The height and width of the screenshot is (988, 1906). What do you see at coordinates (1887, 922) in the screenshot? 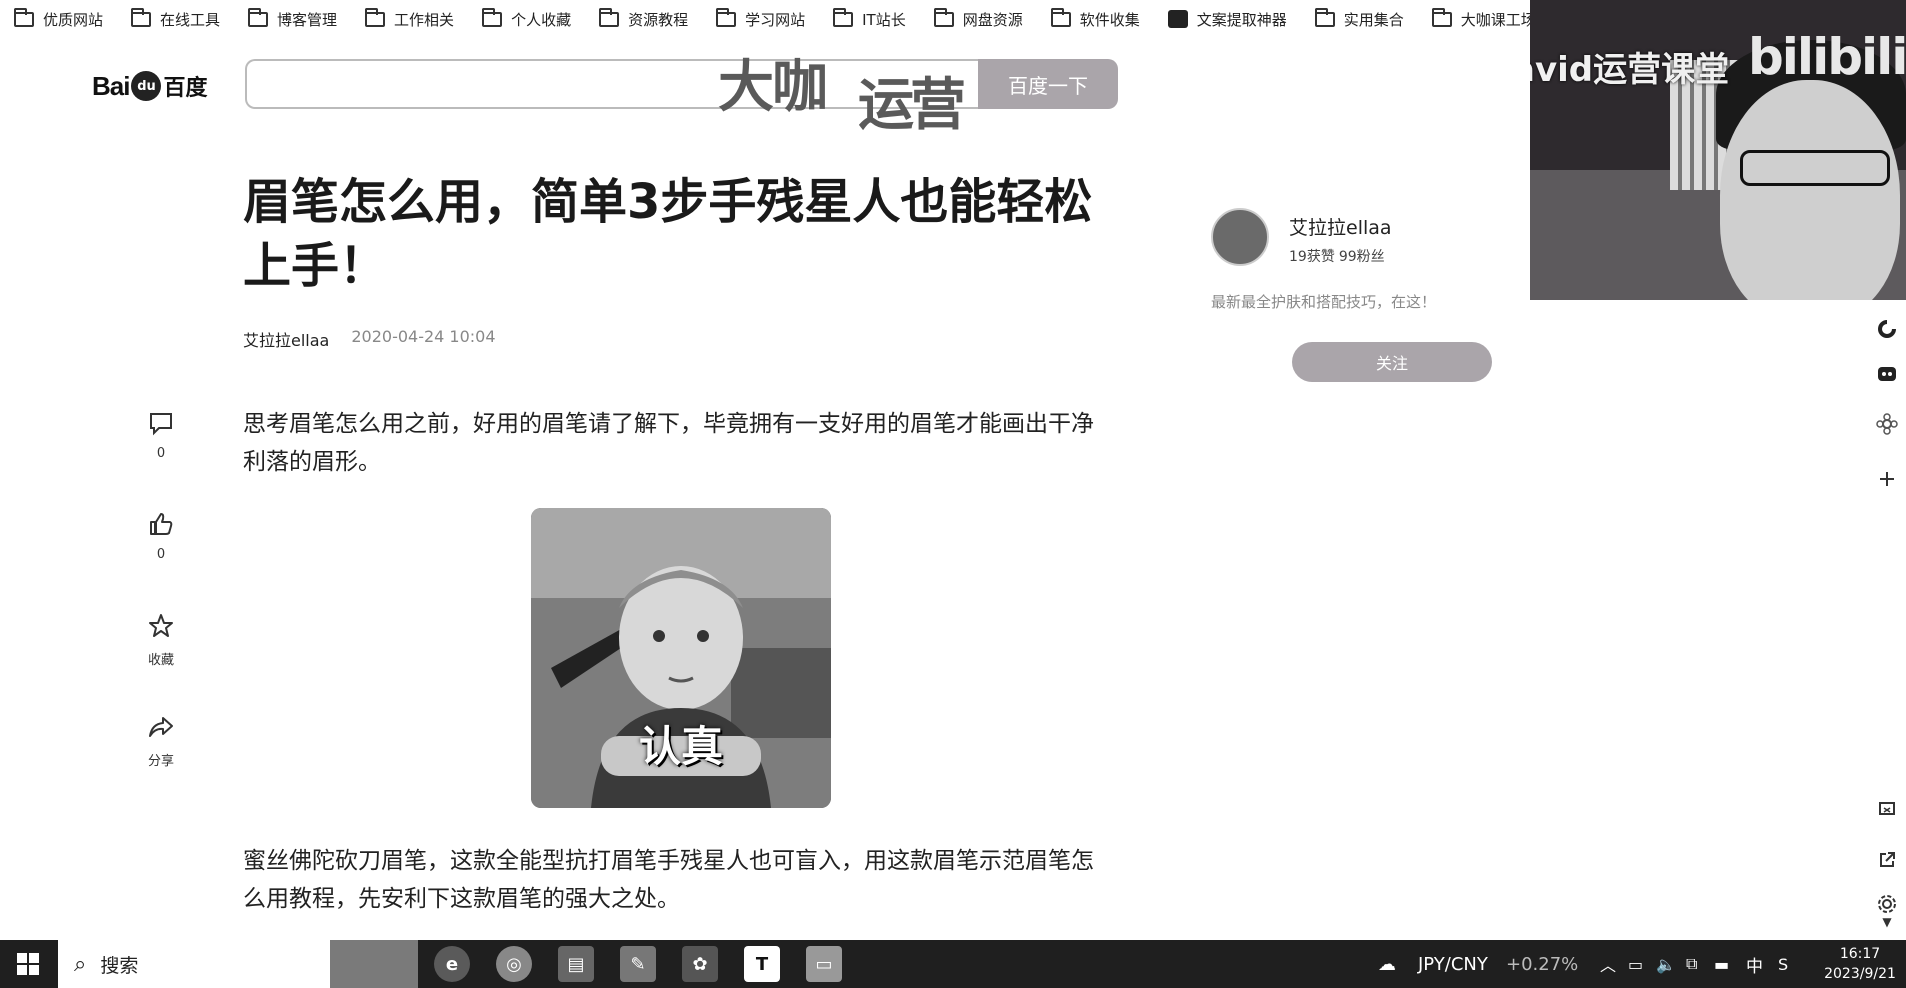
I see `scroll-down-arrow-icon: ▼` at bounding box center [1887, 922].